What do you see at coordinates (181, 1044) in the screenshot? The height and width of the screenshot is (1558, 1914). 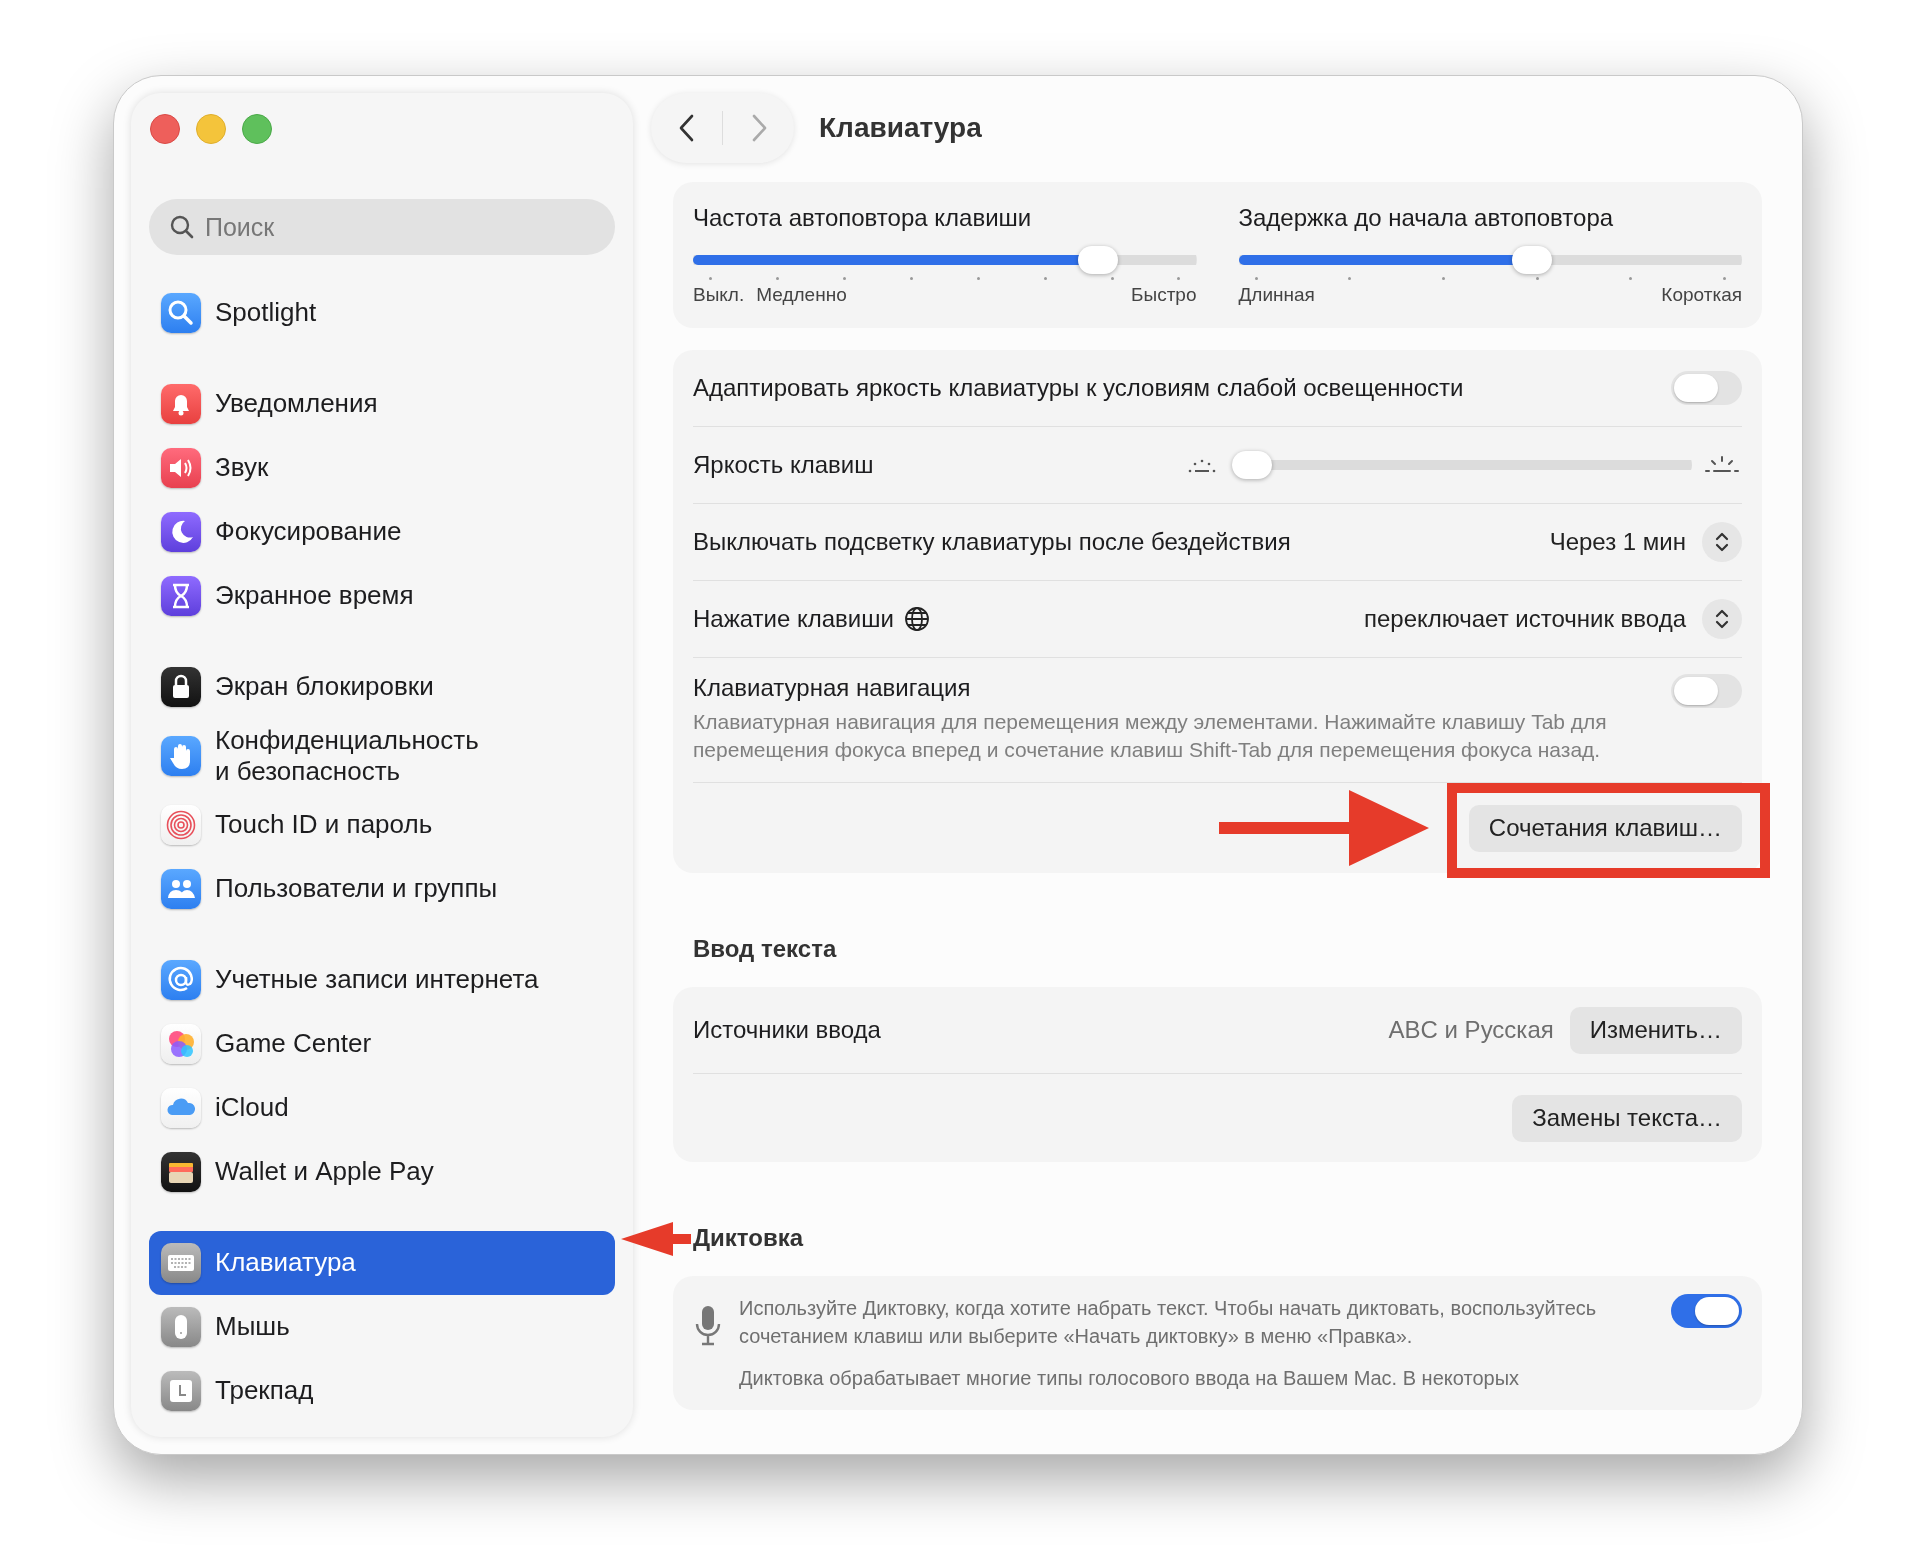 I see `bubbles-icon` at bounding box center [181, 1044].